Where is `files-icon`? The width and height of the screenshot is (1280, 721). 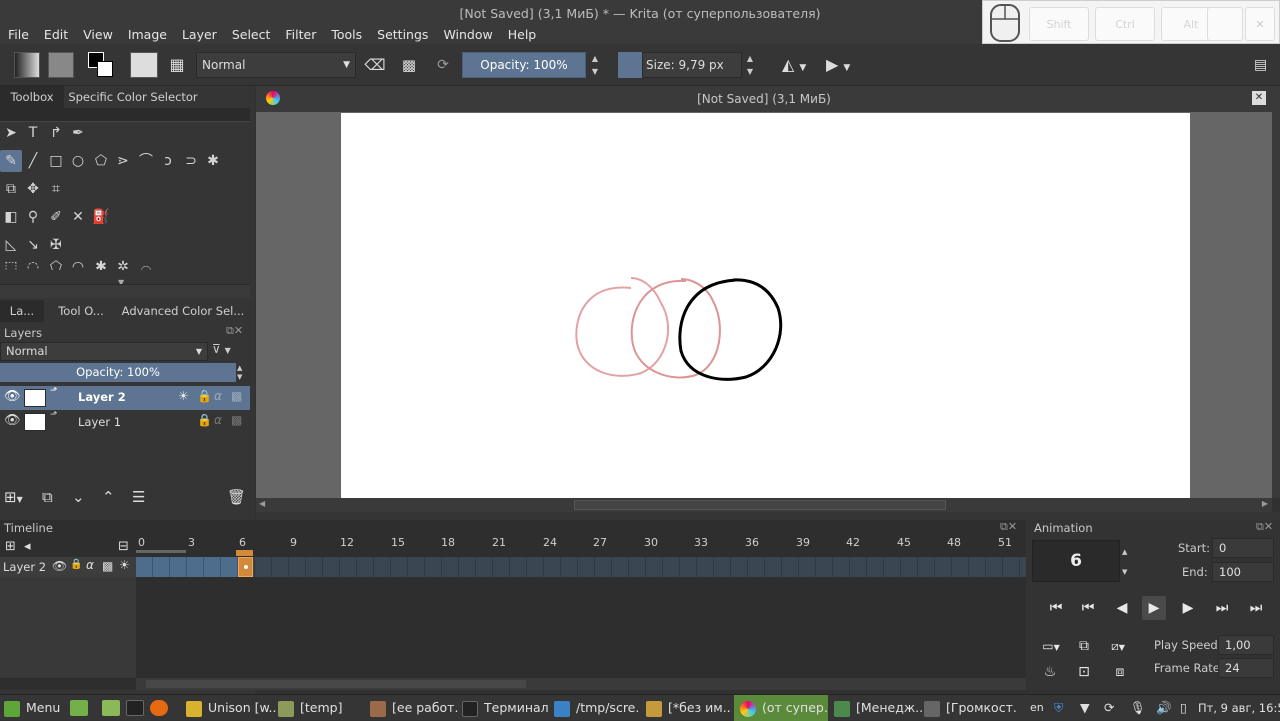 files-icon is located at coordinates (111, 708).